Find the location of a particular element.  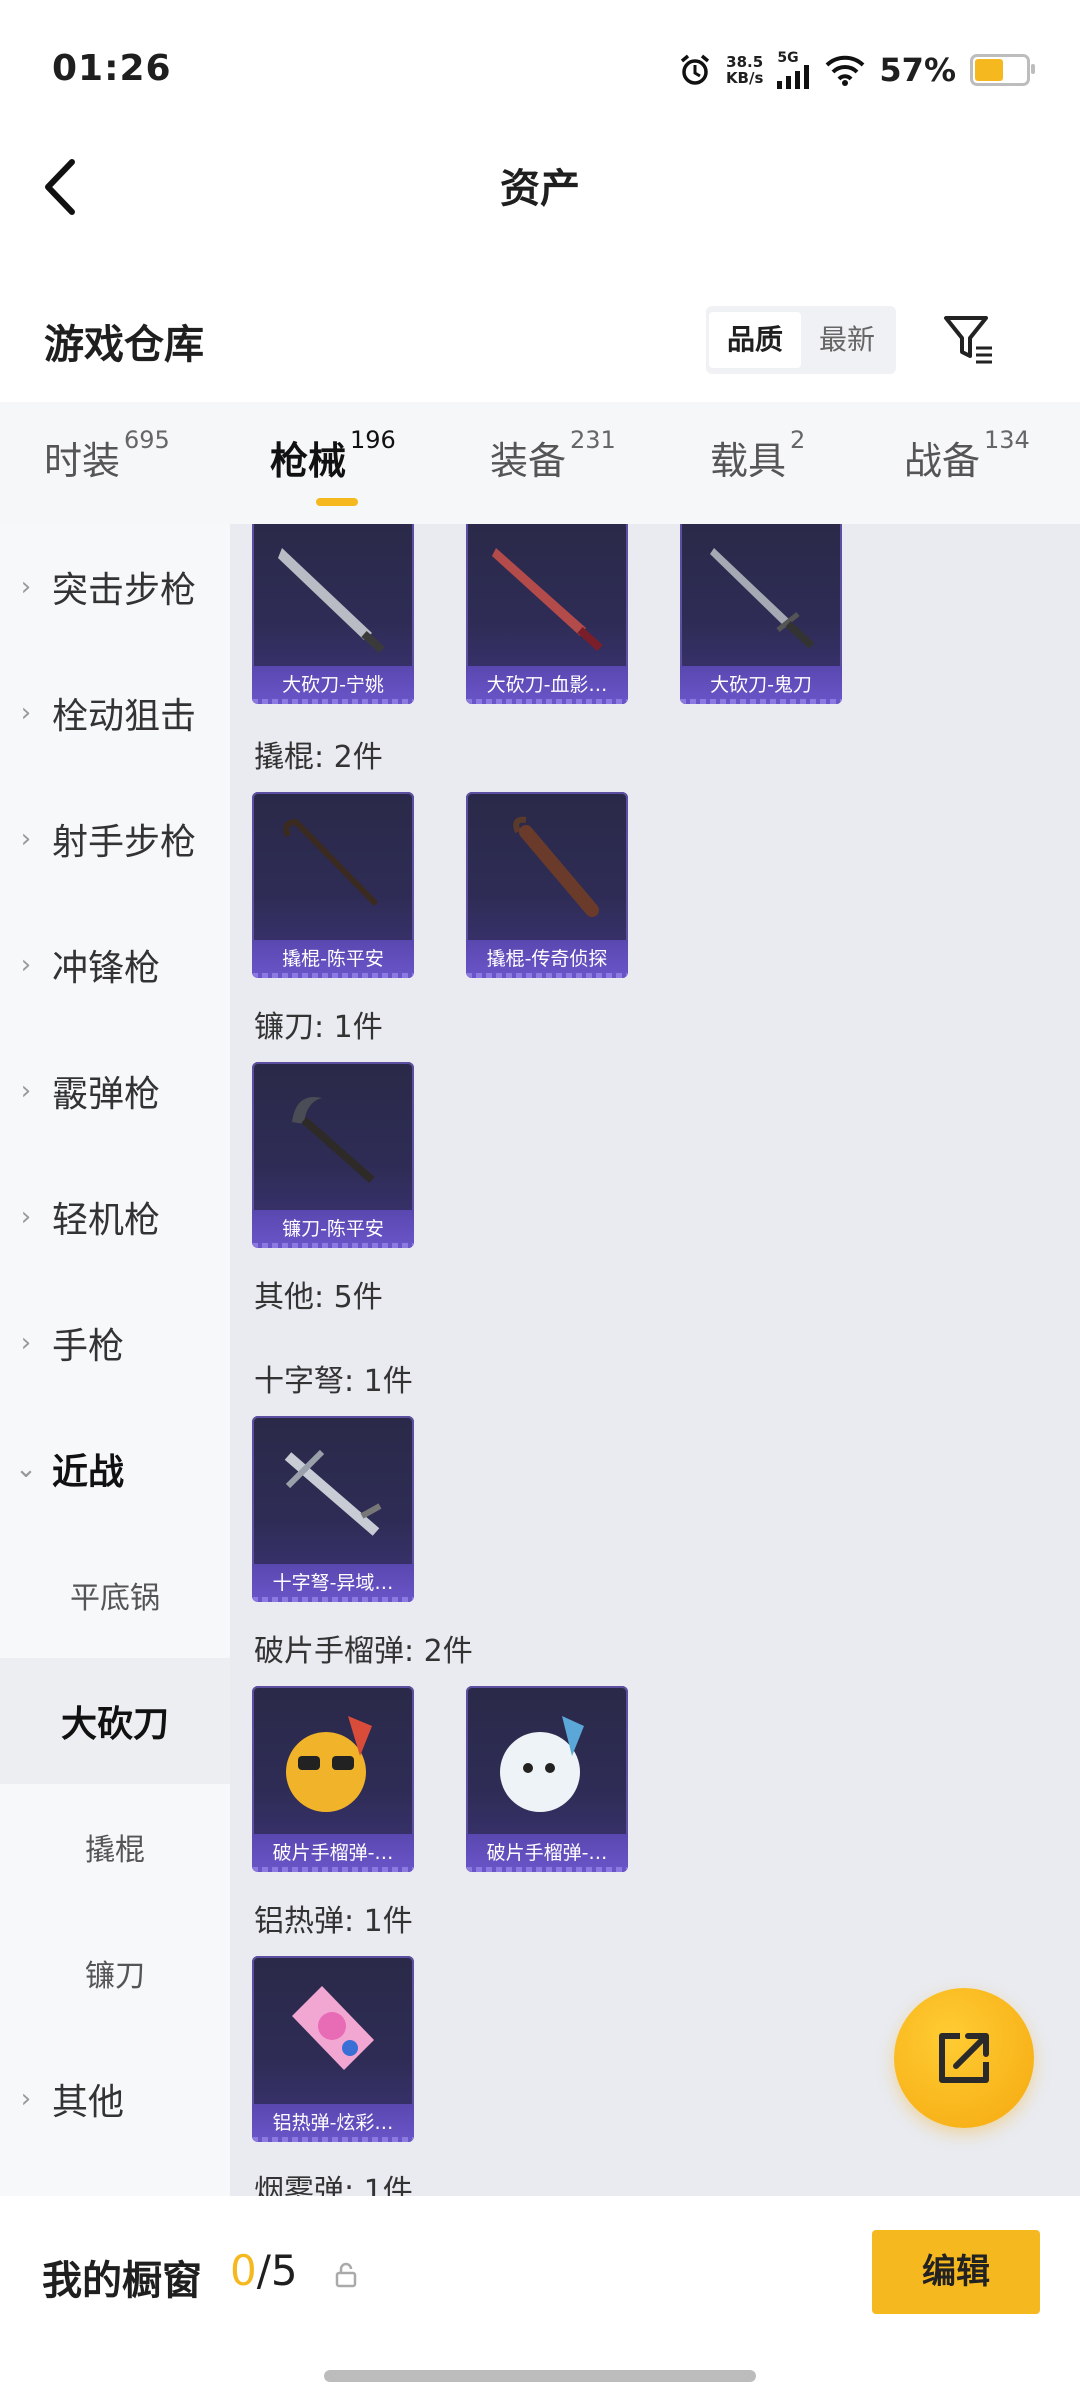

sidebar-item-bolt-sniper: › 栓动狙击 is located at coordinates (115, 713).